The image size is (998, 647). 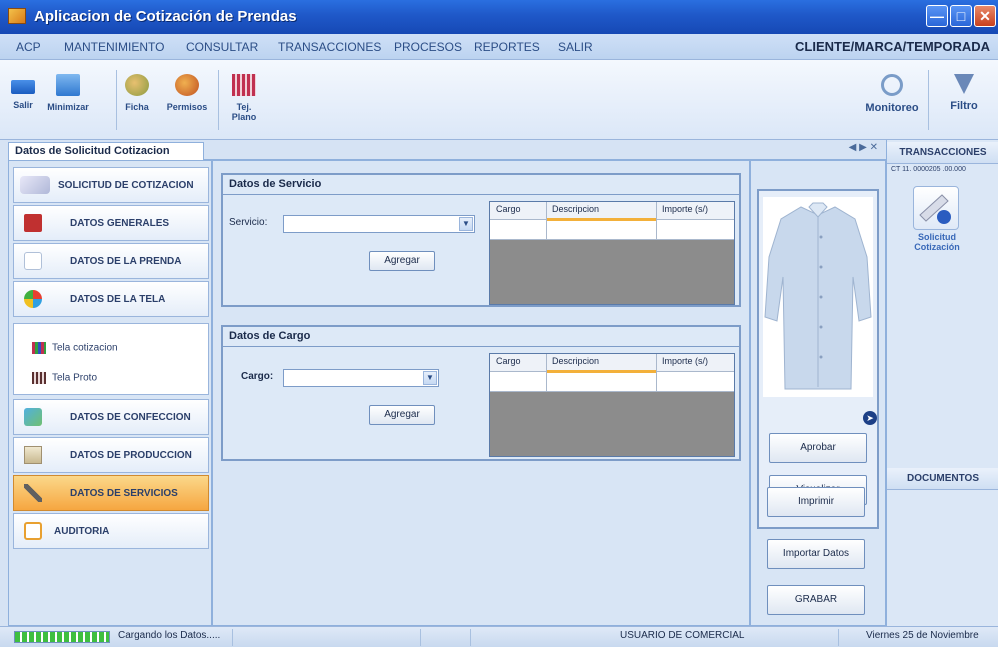 What do you see at coordinates (33, 223) in the screenshot?
I see `document-icon` at bounding box center [33, 223].